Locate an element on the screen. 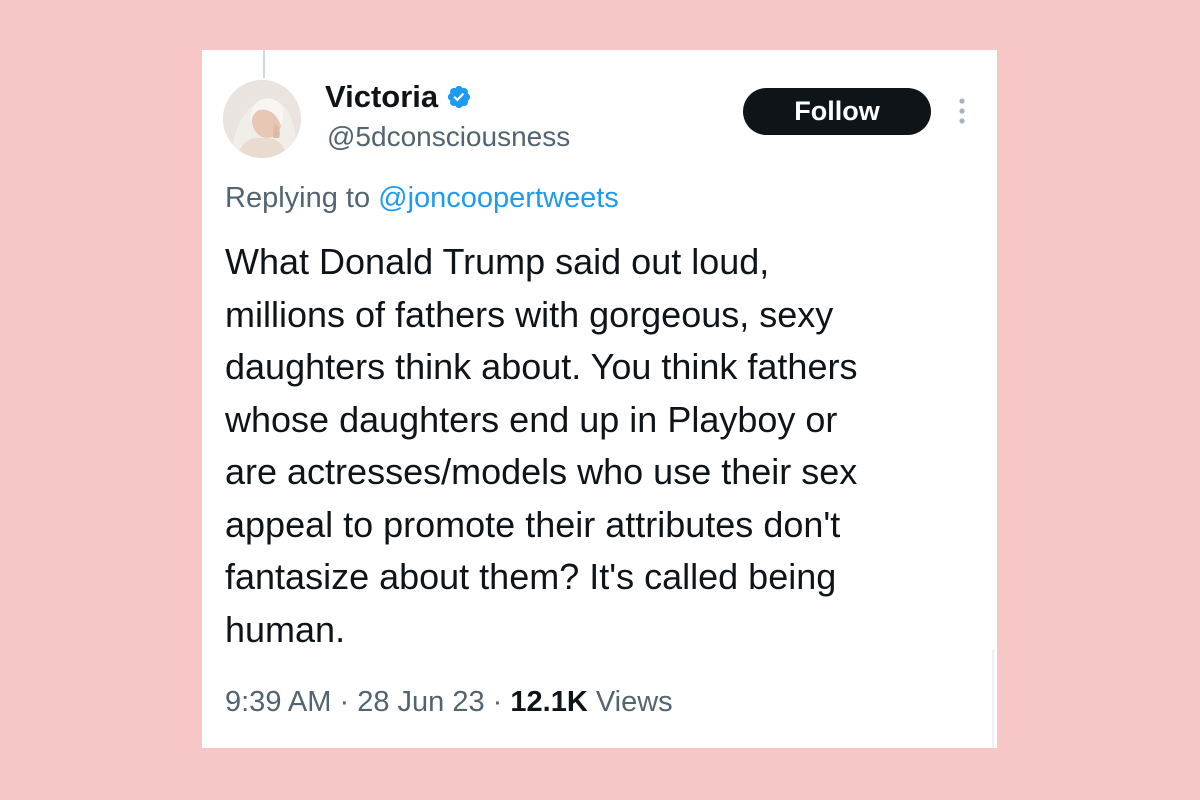 This screenshot has width=1200, height=800. avatar is located at coordinates (262, 119).